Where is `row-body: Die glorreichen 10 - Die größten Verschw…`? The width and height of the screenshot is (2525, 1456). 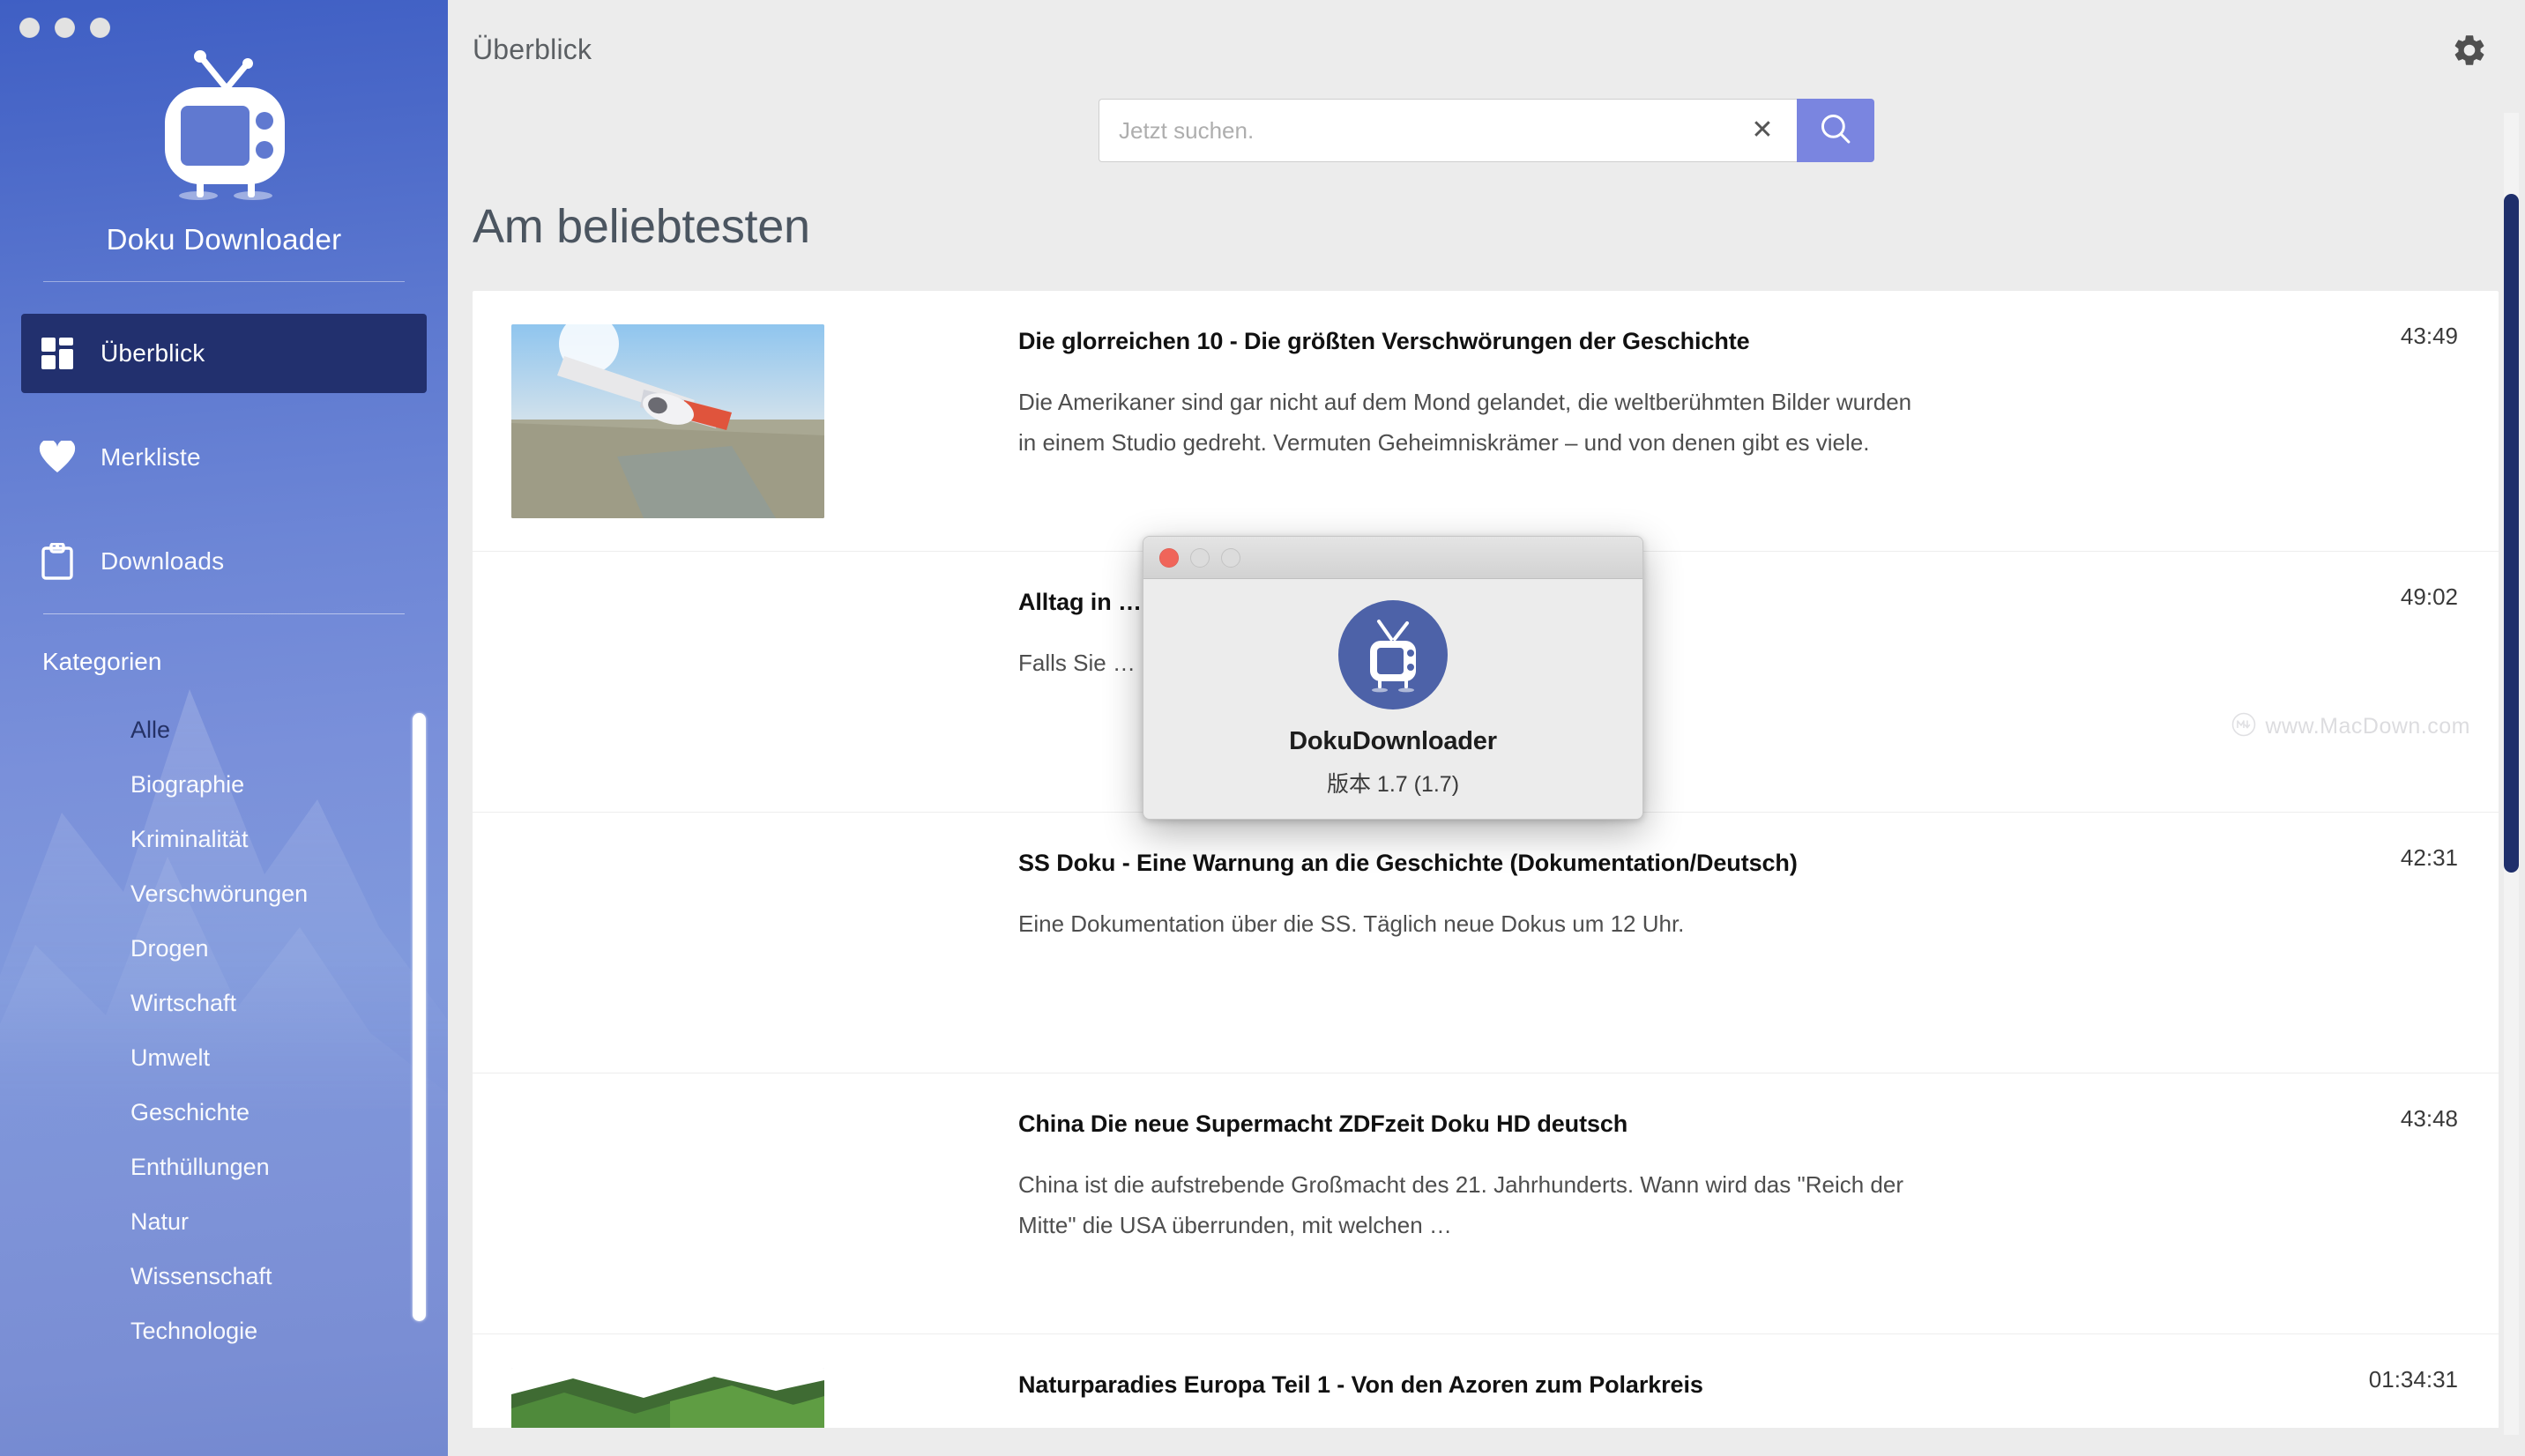 row-body: Die glorreichen 10 - Die größten Verschw… is located at coordinates (1641, 388).